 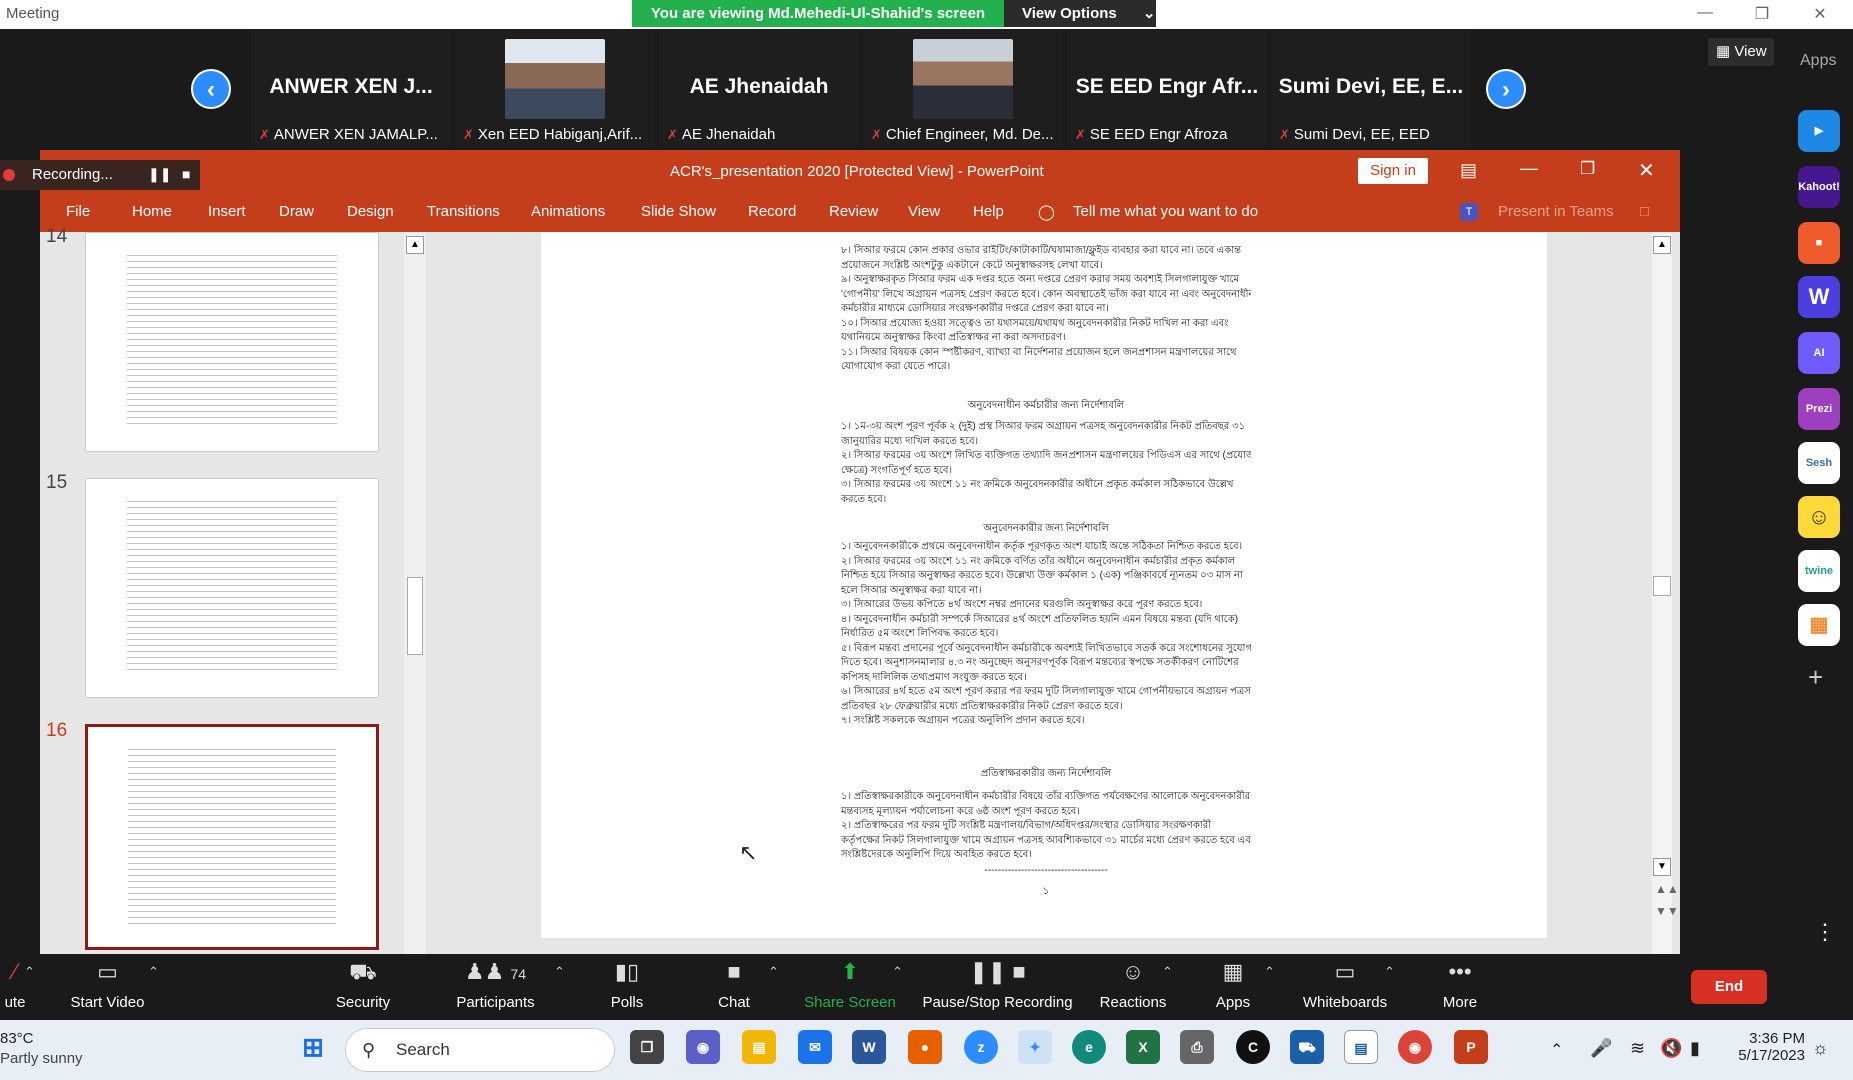 What do you see at coordinates (772, 211) in the screenshot?
I see `tab-record: Record` at bounding box center [772, 211].